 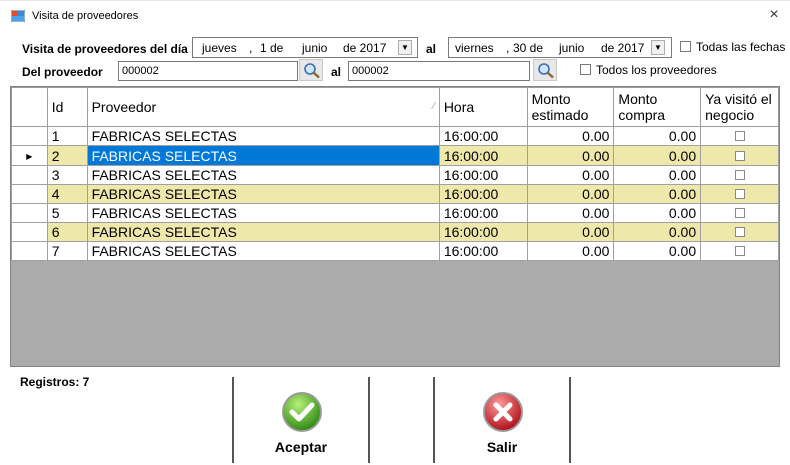 What do you see at coordinates (657, 107) in the screenshot?
I see `column-header-monto-compra: Monto compra` at bounding box center [657, 107].